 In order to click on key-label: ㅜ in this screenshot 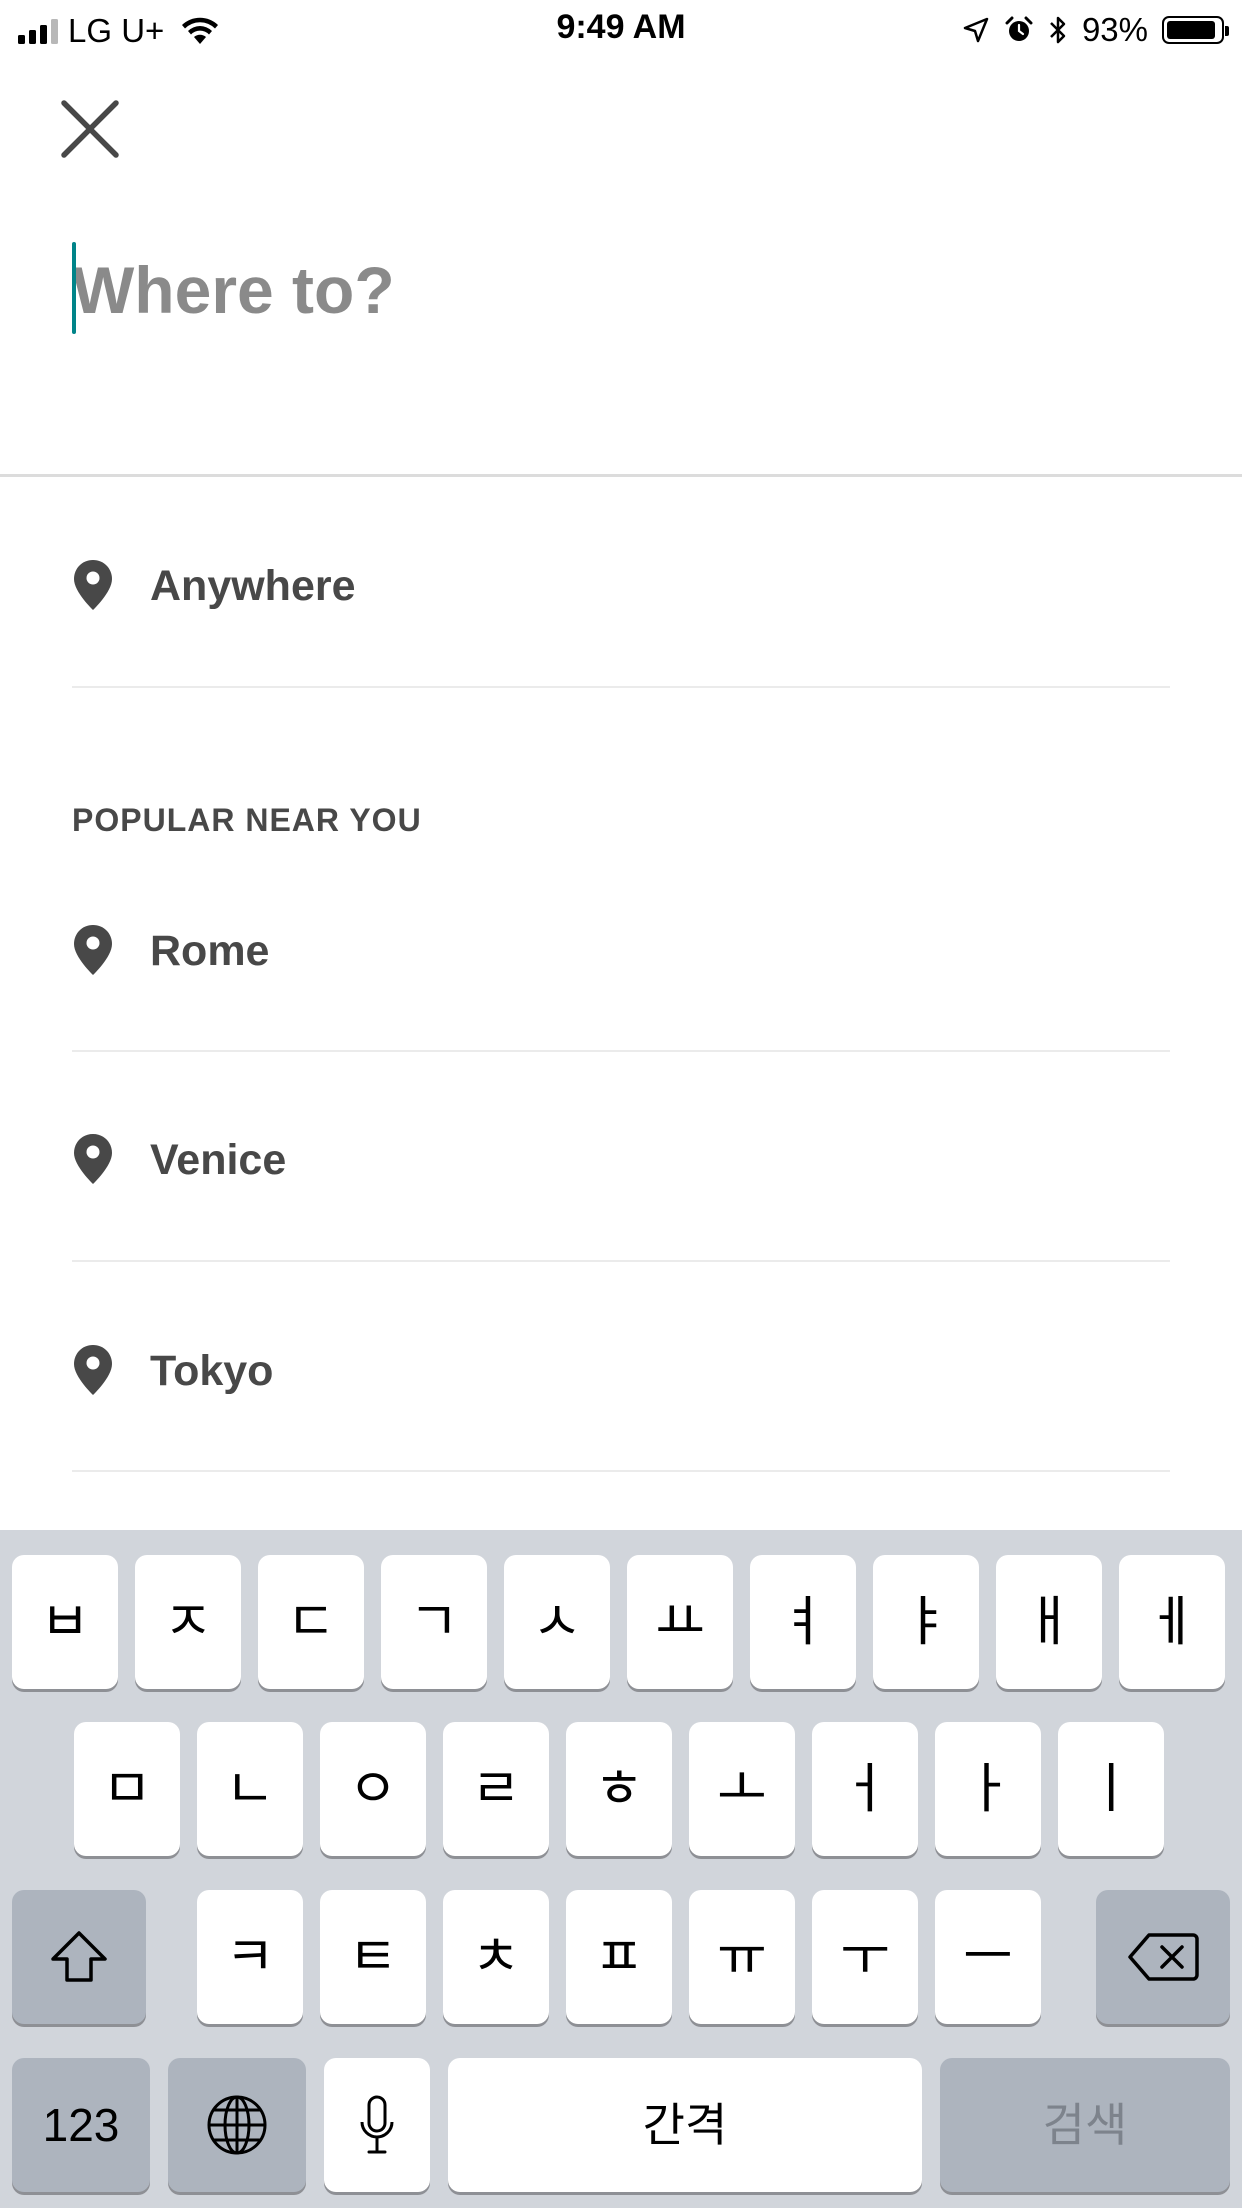, I will do `click(865, 1957)`.